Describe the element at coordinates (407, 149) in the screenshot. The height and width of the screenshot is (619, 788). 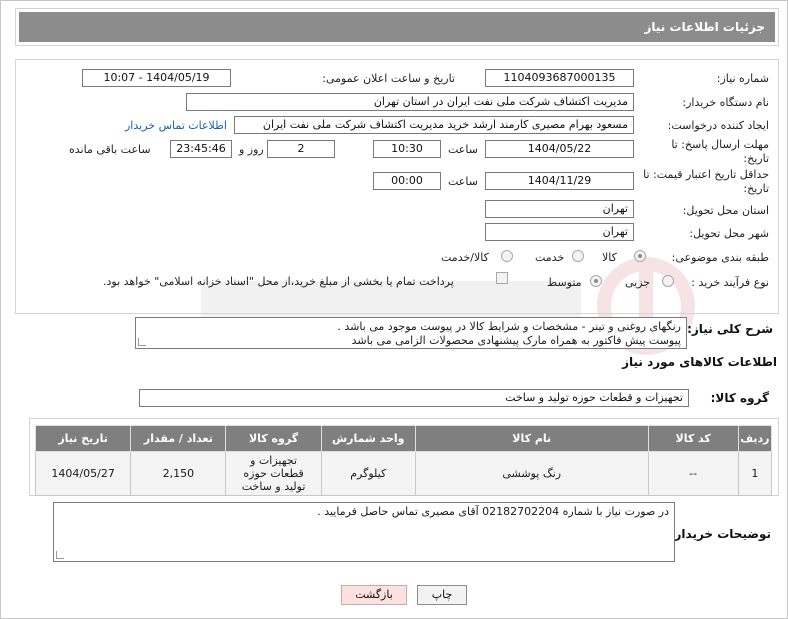
I see `reply-deadline-time-field: 10:30` at that location.